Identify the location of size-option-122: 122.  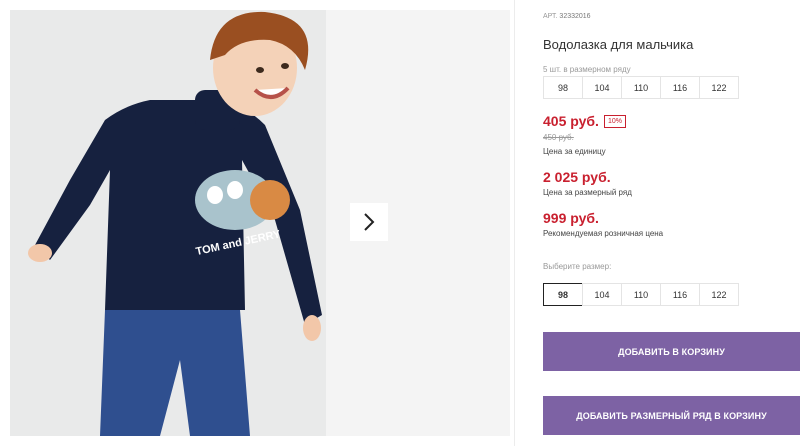
(719, 294).